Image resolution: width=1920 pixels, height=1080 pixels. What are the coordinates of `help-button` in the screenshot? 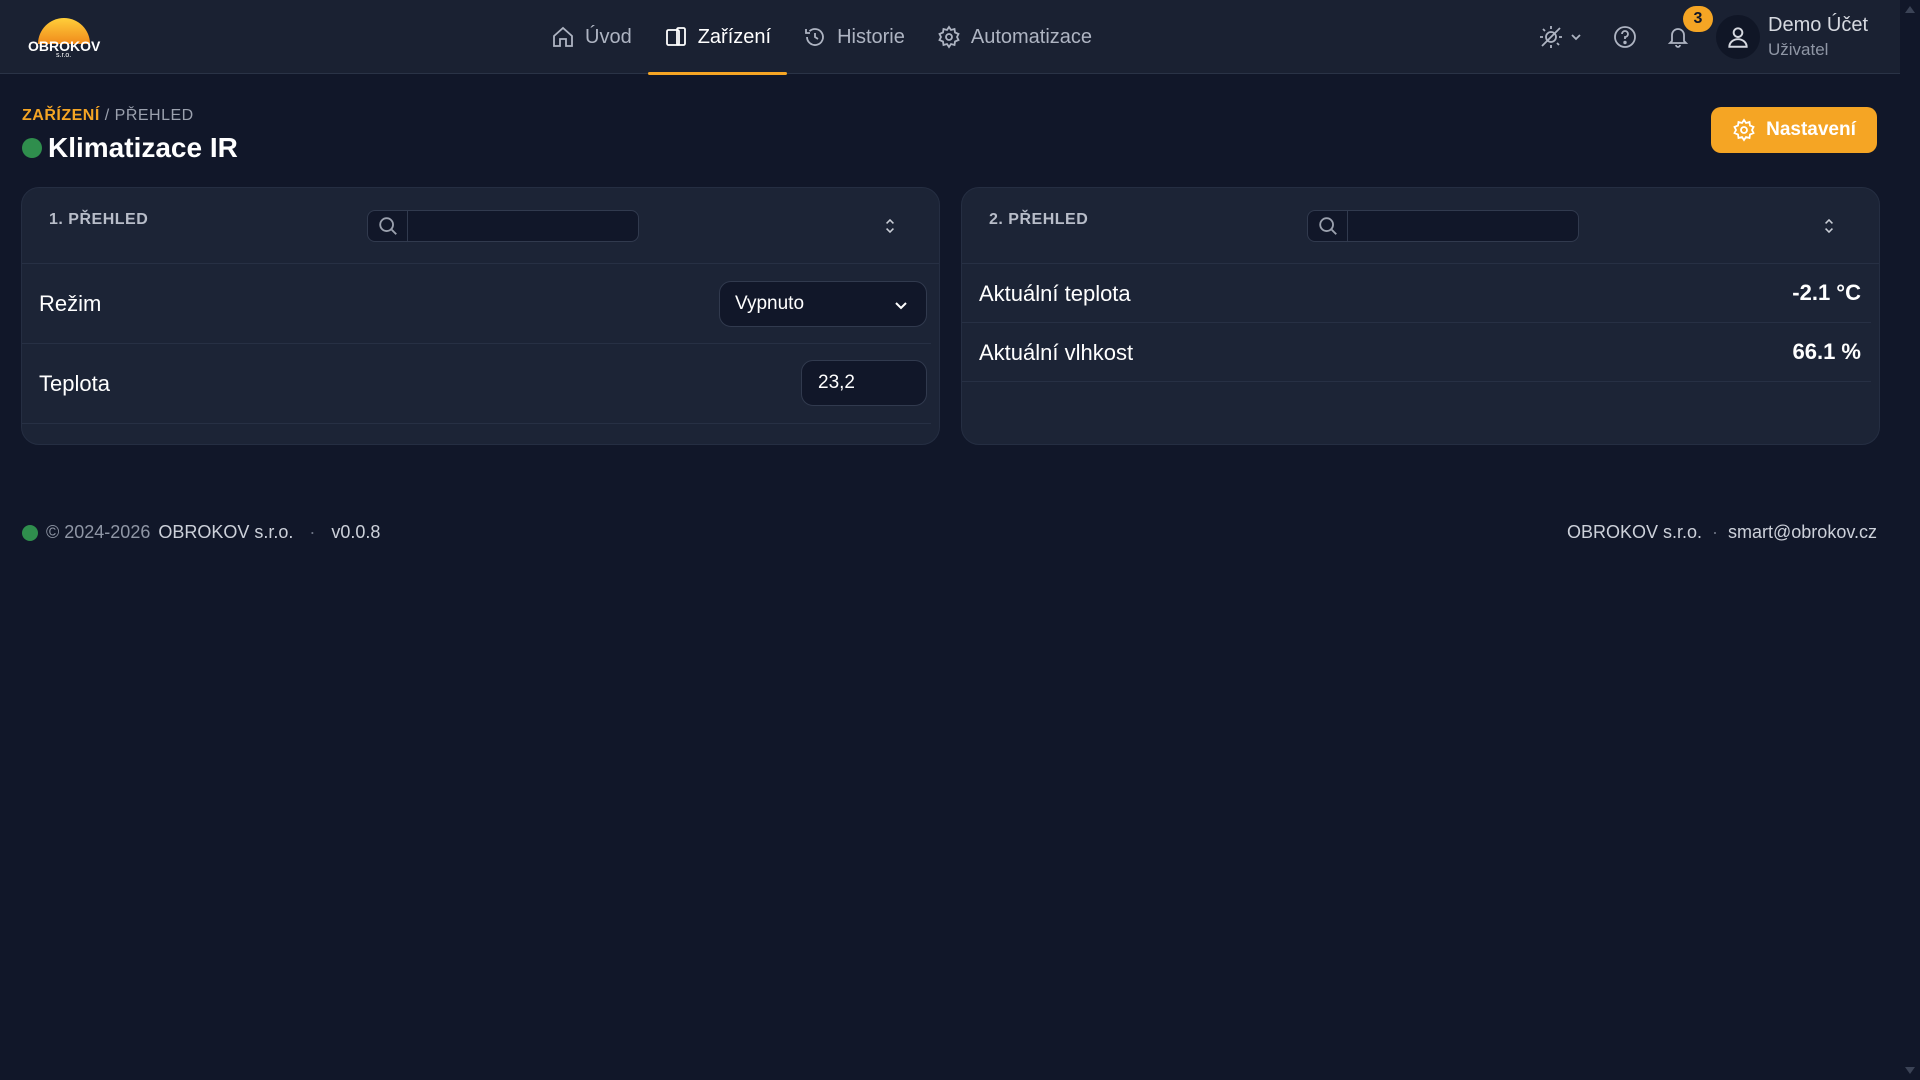 It's located at (1625, 37).